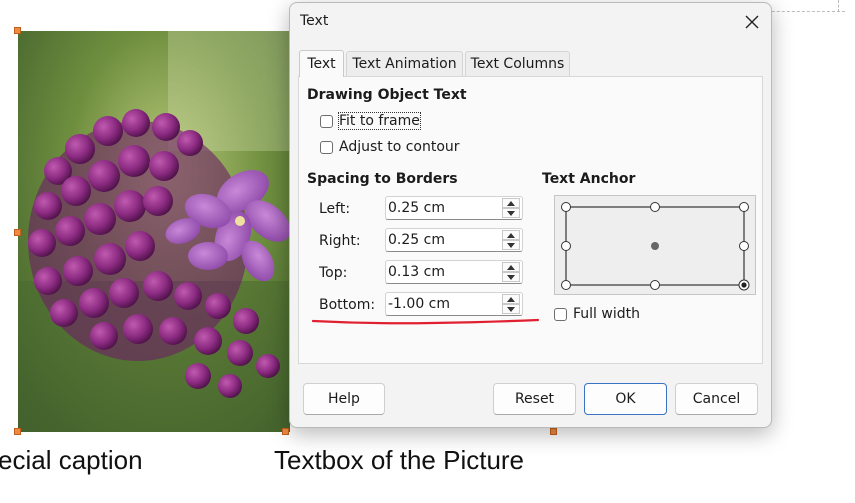  What do you see at coordinates (442, 240) in the screenshot?
I see `right-input` at bounding box center [442, 240].